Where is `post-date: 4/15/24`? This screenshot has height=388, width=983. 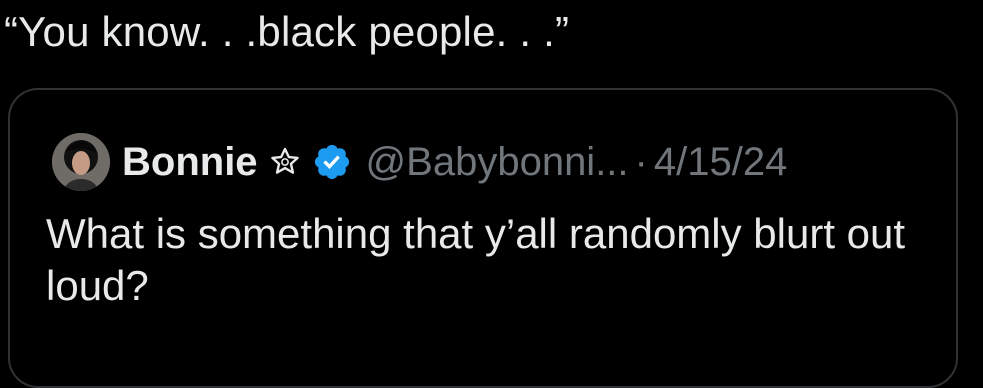 post-date: 4/15/24 is located at coordinates (720, 162).